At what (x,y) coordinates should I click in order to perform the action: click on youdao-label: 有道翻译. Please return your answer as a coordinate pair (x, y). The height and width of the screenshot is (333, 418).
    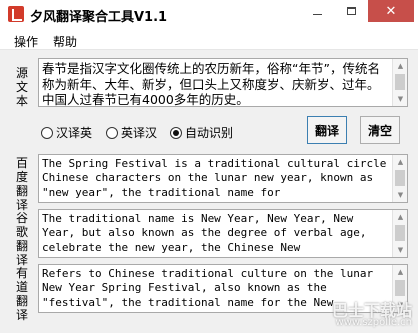
    Looking at the image, I should click on (21, 294).